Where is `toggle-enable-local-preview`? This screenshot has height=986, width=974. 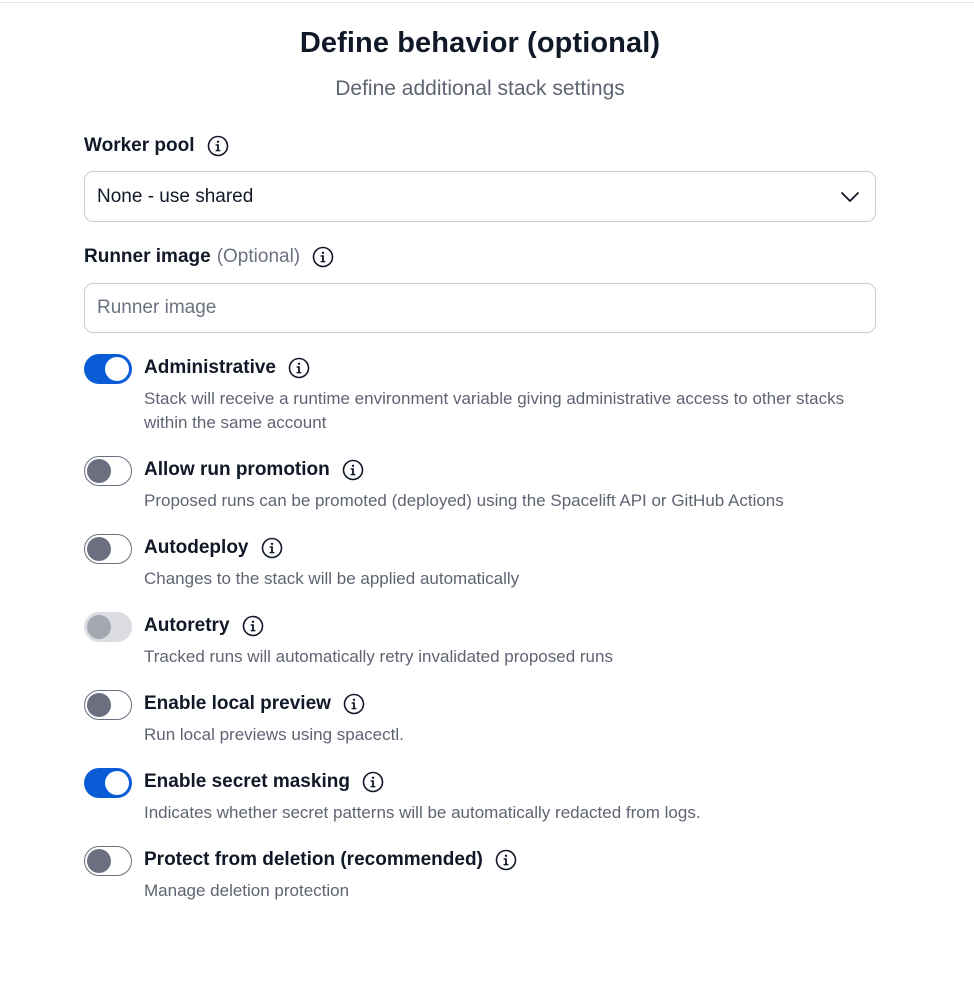 toggle-enable-local-preview is located at coordinates (108, 705).